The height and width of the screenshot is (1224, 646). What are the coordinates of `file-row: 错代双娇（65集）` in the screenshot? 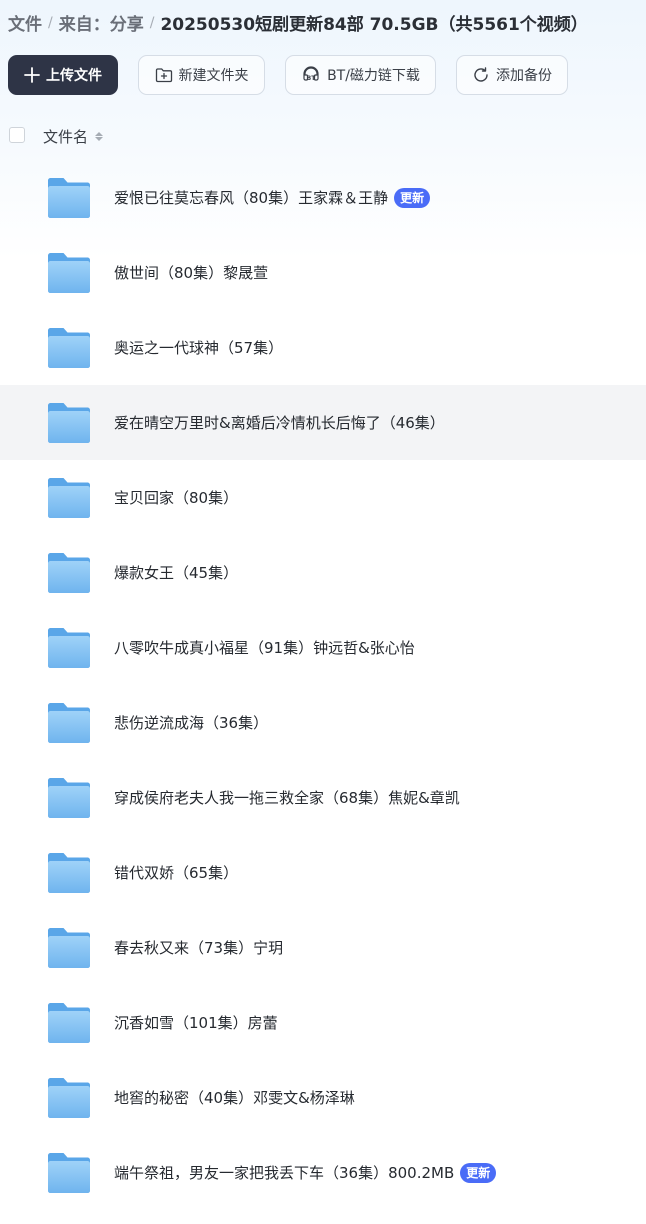 It's located at (323, 872).